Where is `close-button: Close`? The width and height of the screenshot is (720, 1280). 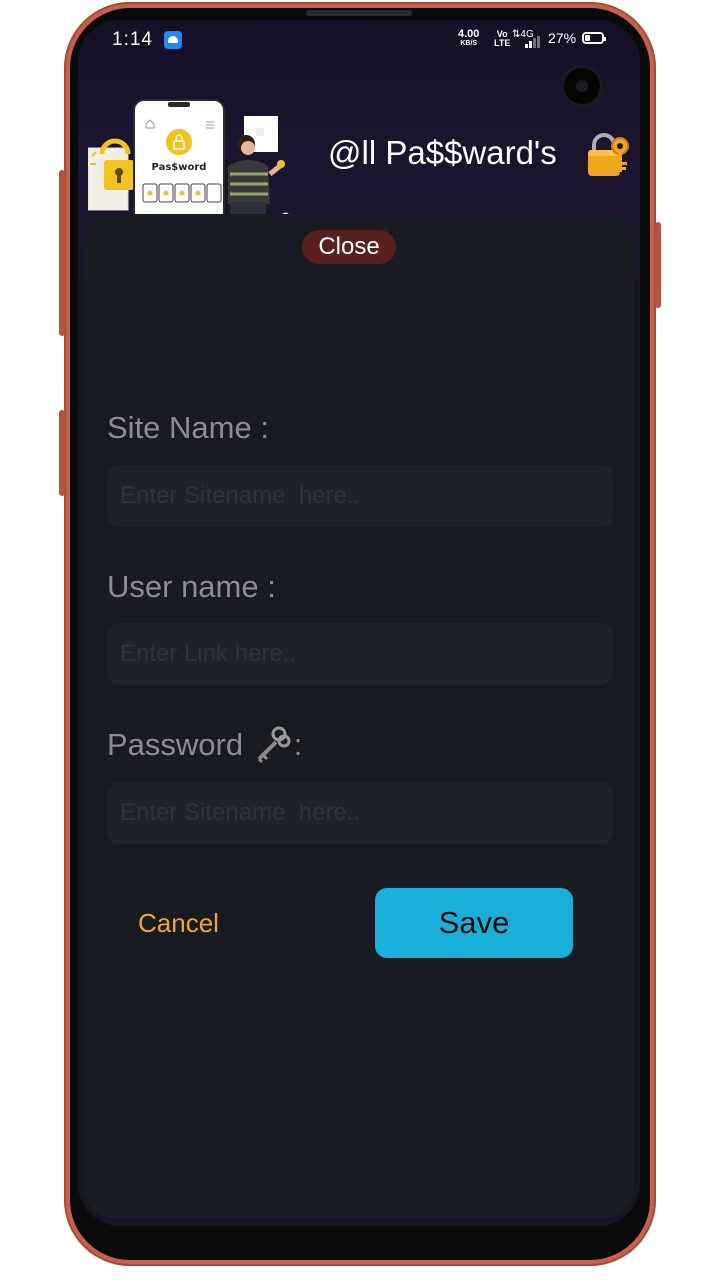
close-button: Close is located at coordinates (349, 247).